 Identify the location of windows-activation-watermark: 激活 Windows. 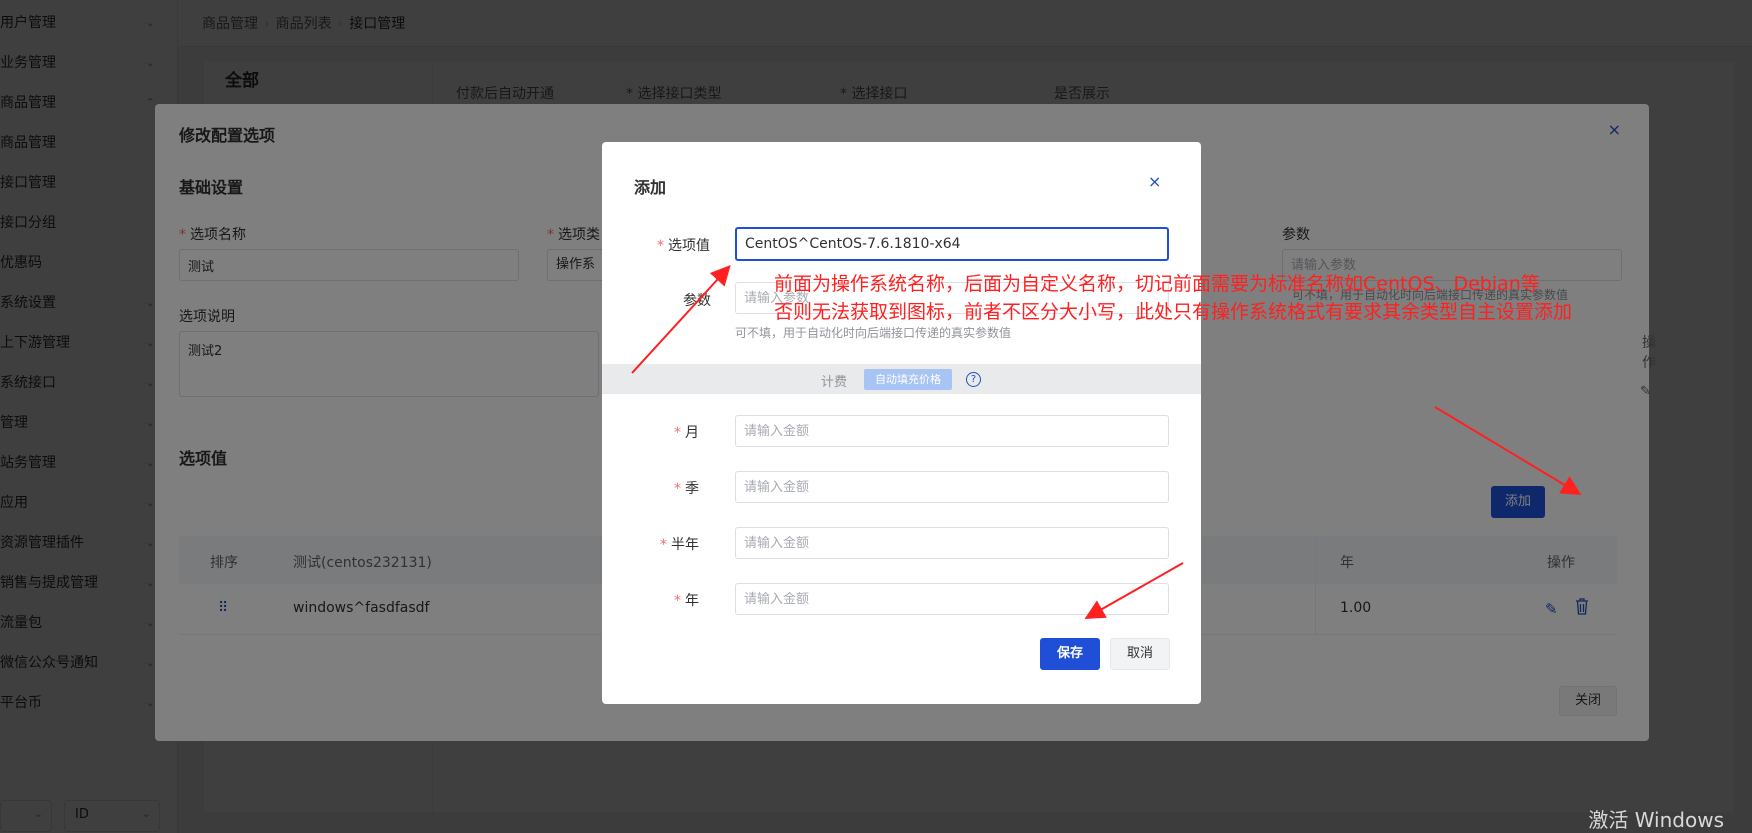
(1656, 820).